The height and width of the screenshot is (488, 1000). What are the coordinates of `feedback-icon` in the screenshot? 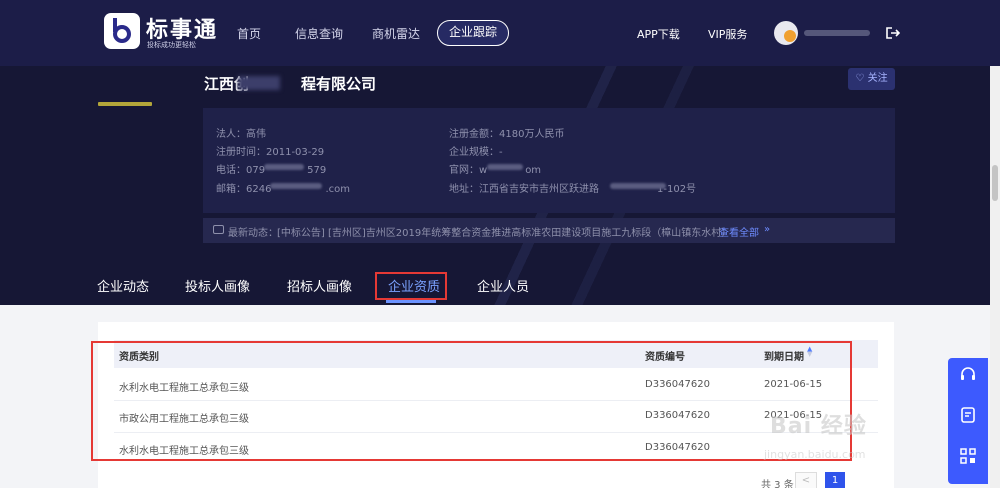 It's located at (968, 416).